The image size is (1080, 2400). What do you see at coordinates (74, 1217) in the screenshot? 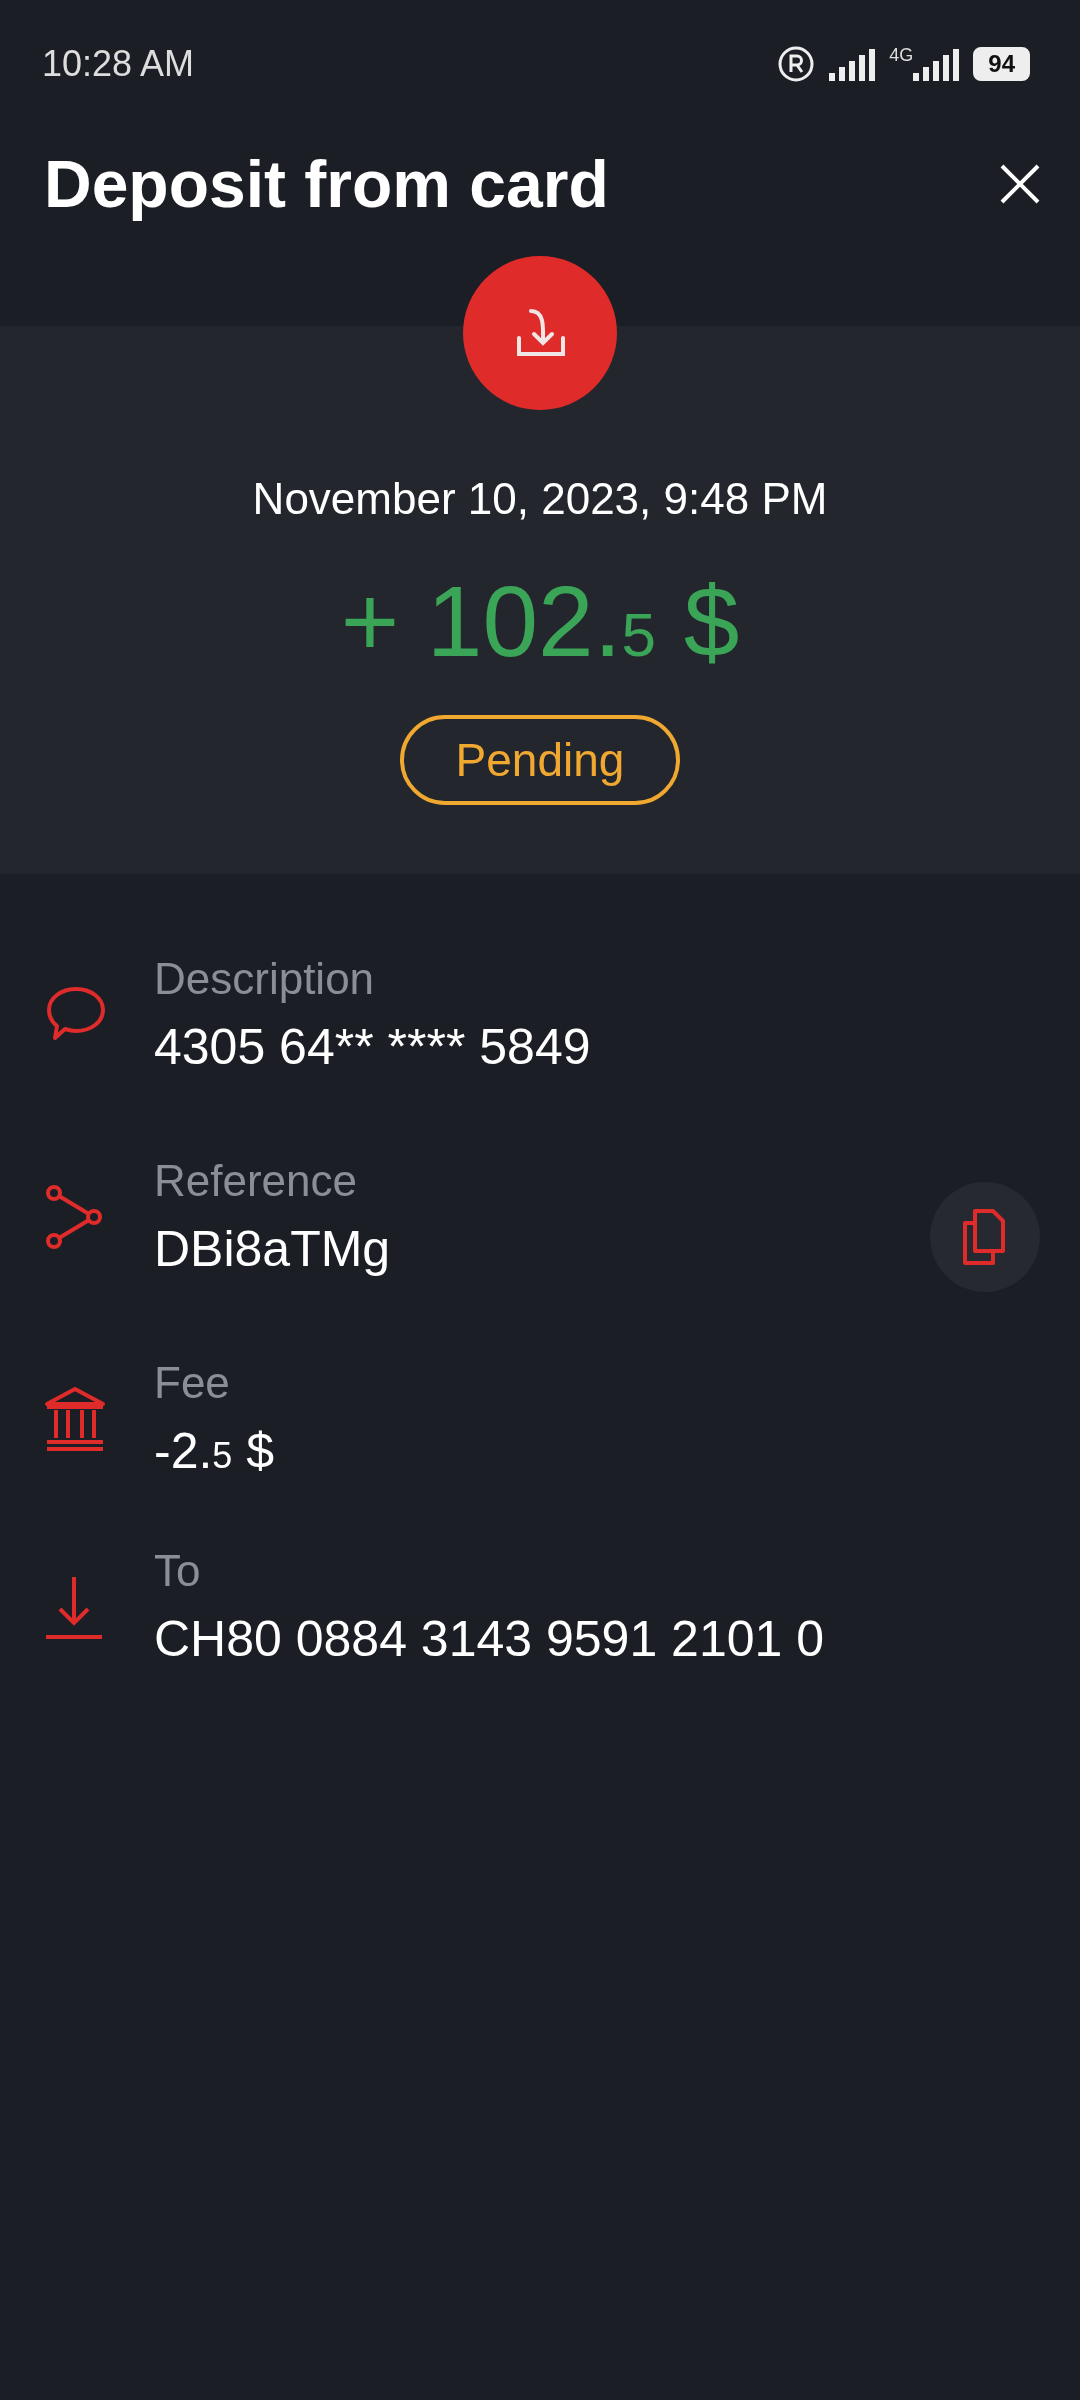
I see `share-icon` at bounding box center [74, 1217].